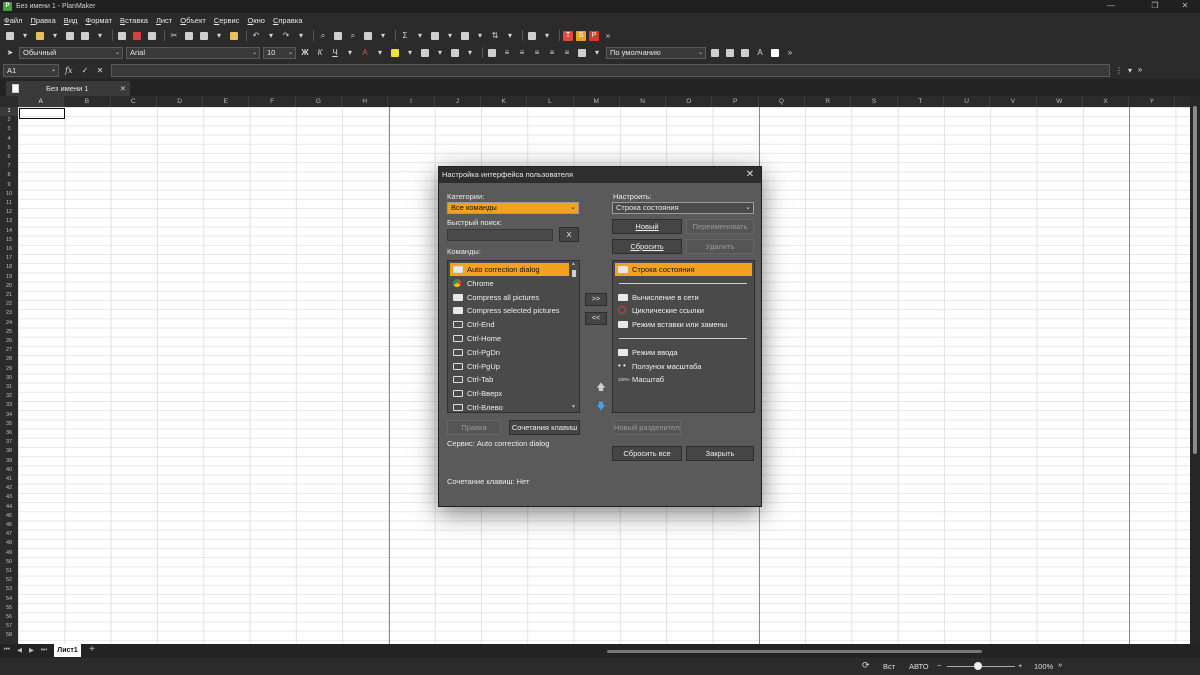  I want to click on menu-item: Вид, so click(71, 20).